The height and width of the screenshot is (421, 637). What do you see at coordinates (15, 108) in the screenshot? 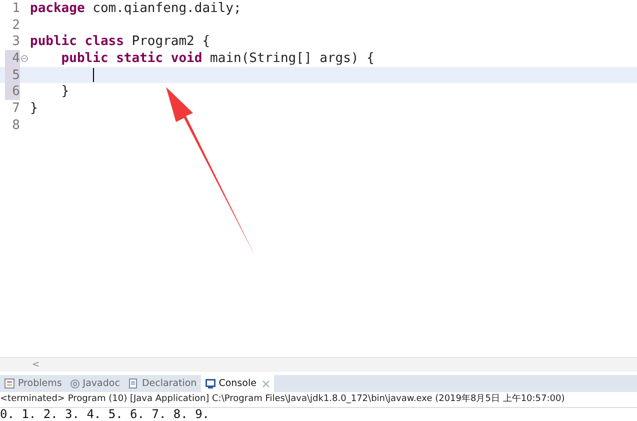
I see `line-number: 7` at bounding box center [15, 108].